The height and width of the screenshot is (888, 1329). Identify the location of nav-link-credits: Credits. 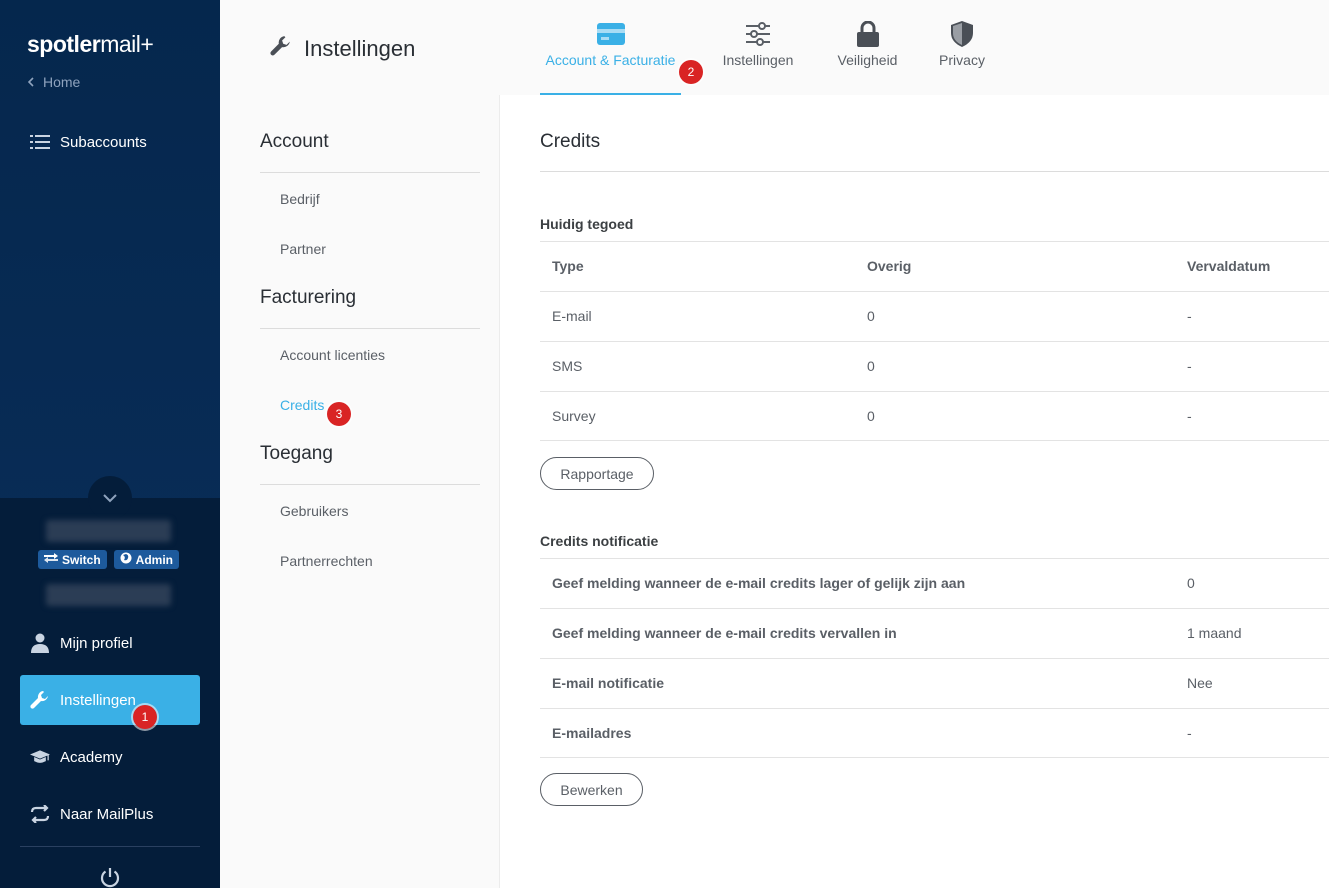
(302, 405).